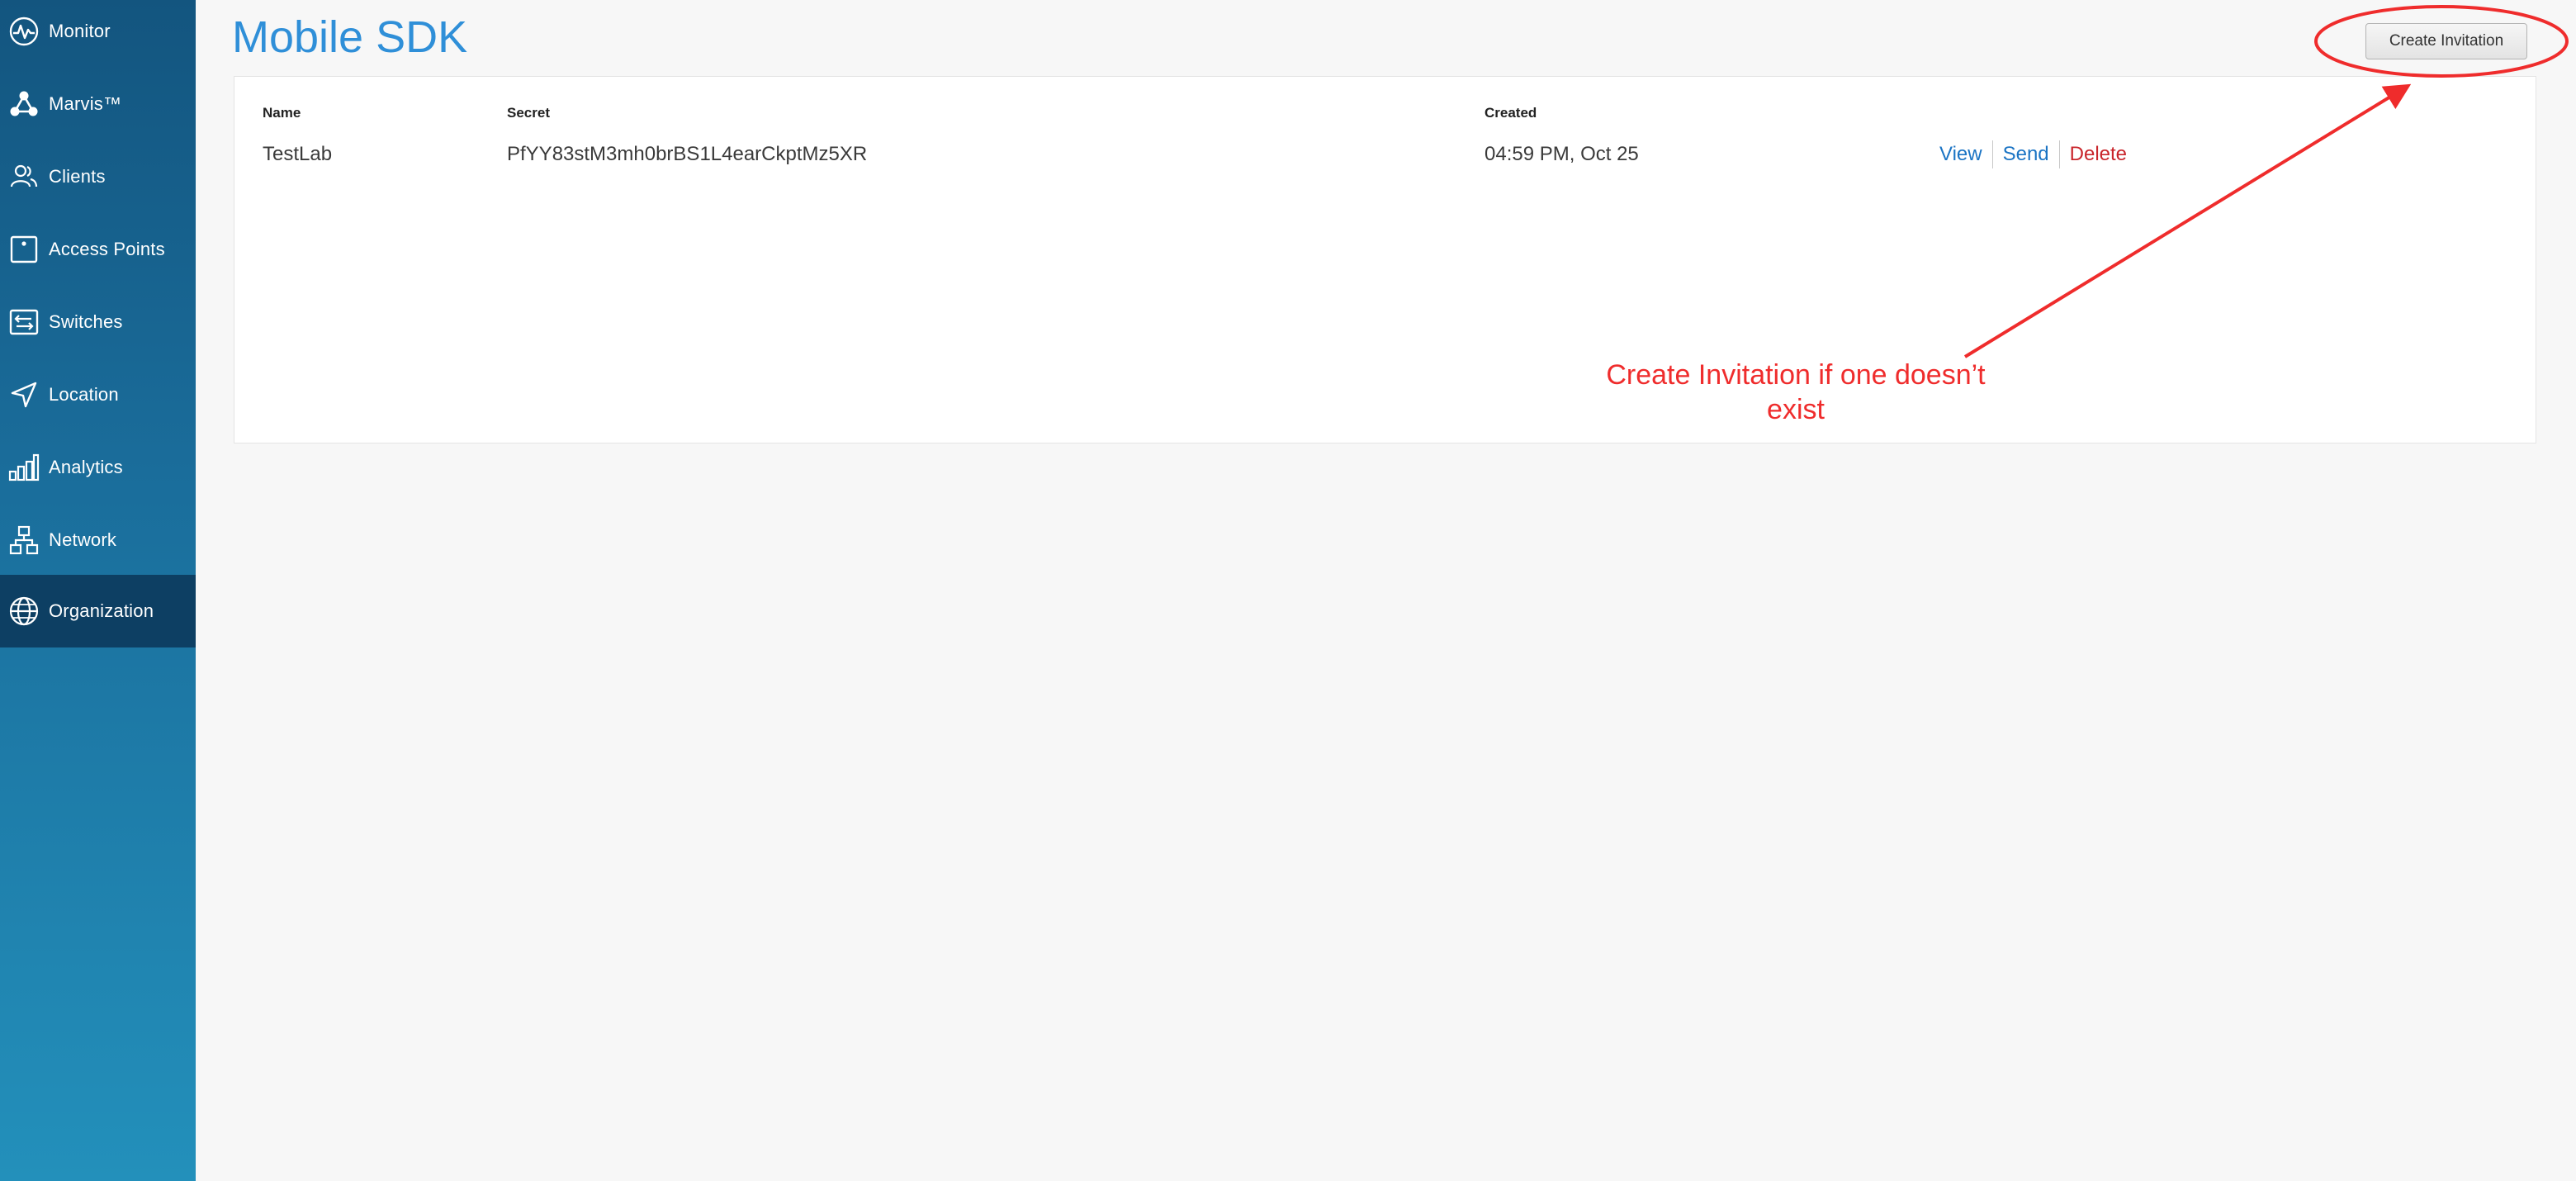  Describe the element at coordinates (86, 467) in the screenshot. I see `sidebar-item-label: Analytics` at that location.